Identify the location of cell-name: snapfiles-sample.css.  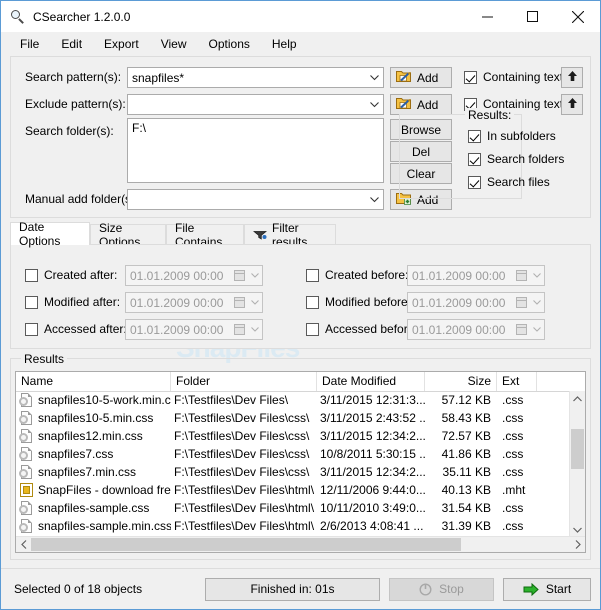
(93, 508).